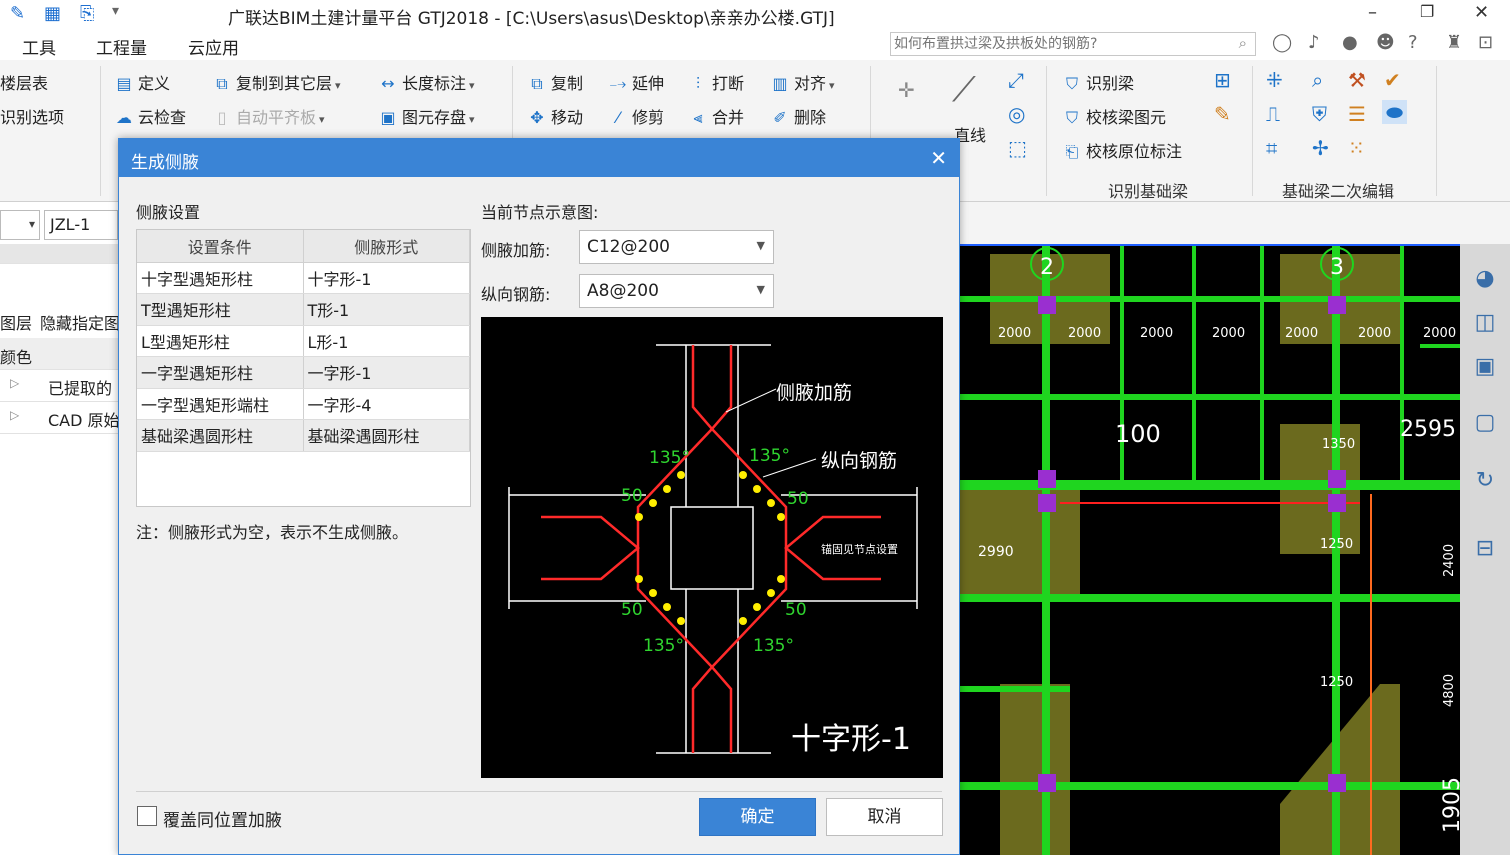 Image resolution: width=1510 pixels, height=855 pixels. What do you see at coordinates (1274, 80) in the screenshot?
I see `grid-edit-icon: ⁜` at bounding box center [1274, 80].